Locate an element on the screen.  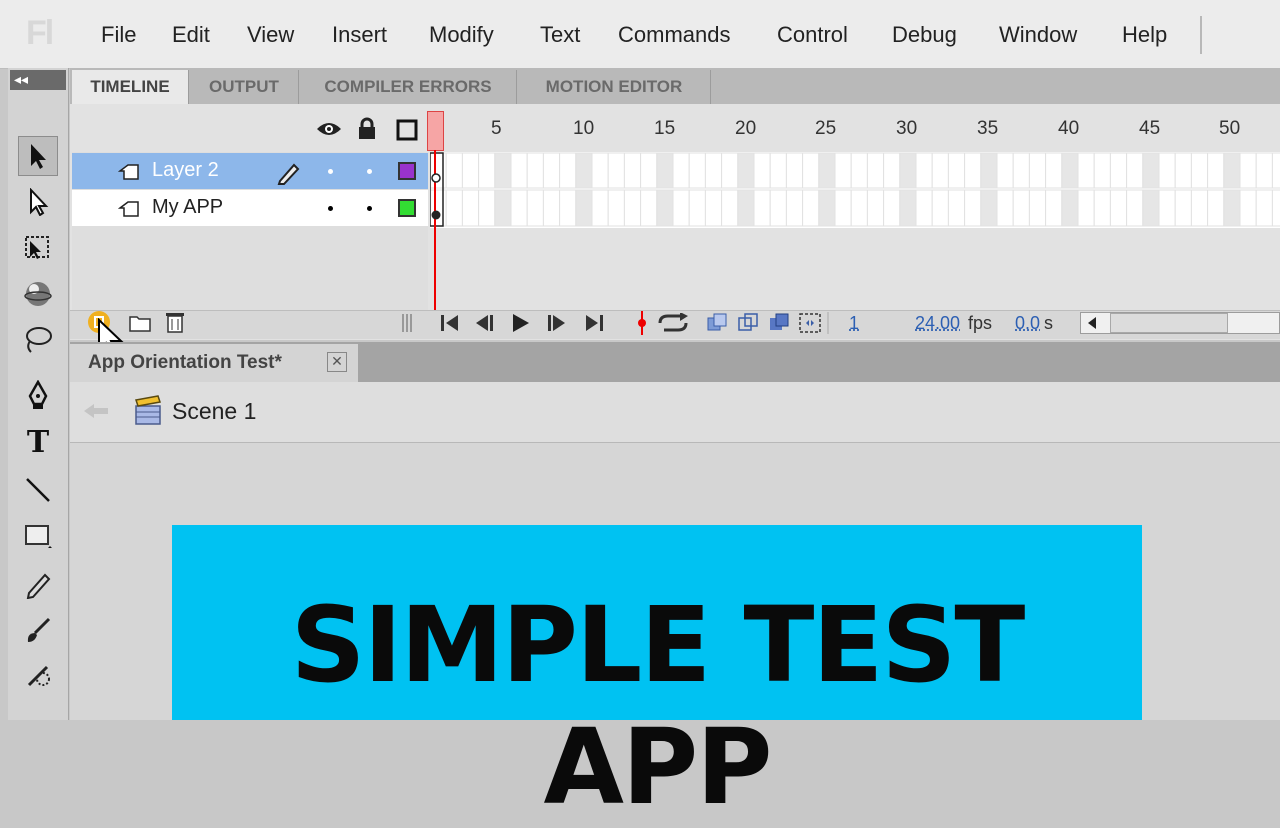
visibility-dot is located at coordinates (330, 171).